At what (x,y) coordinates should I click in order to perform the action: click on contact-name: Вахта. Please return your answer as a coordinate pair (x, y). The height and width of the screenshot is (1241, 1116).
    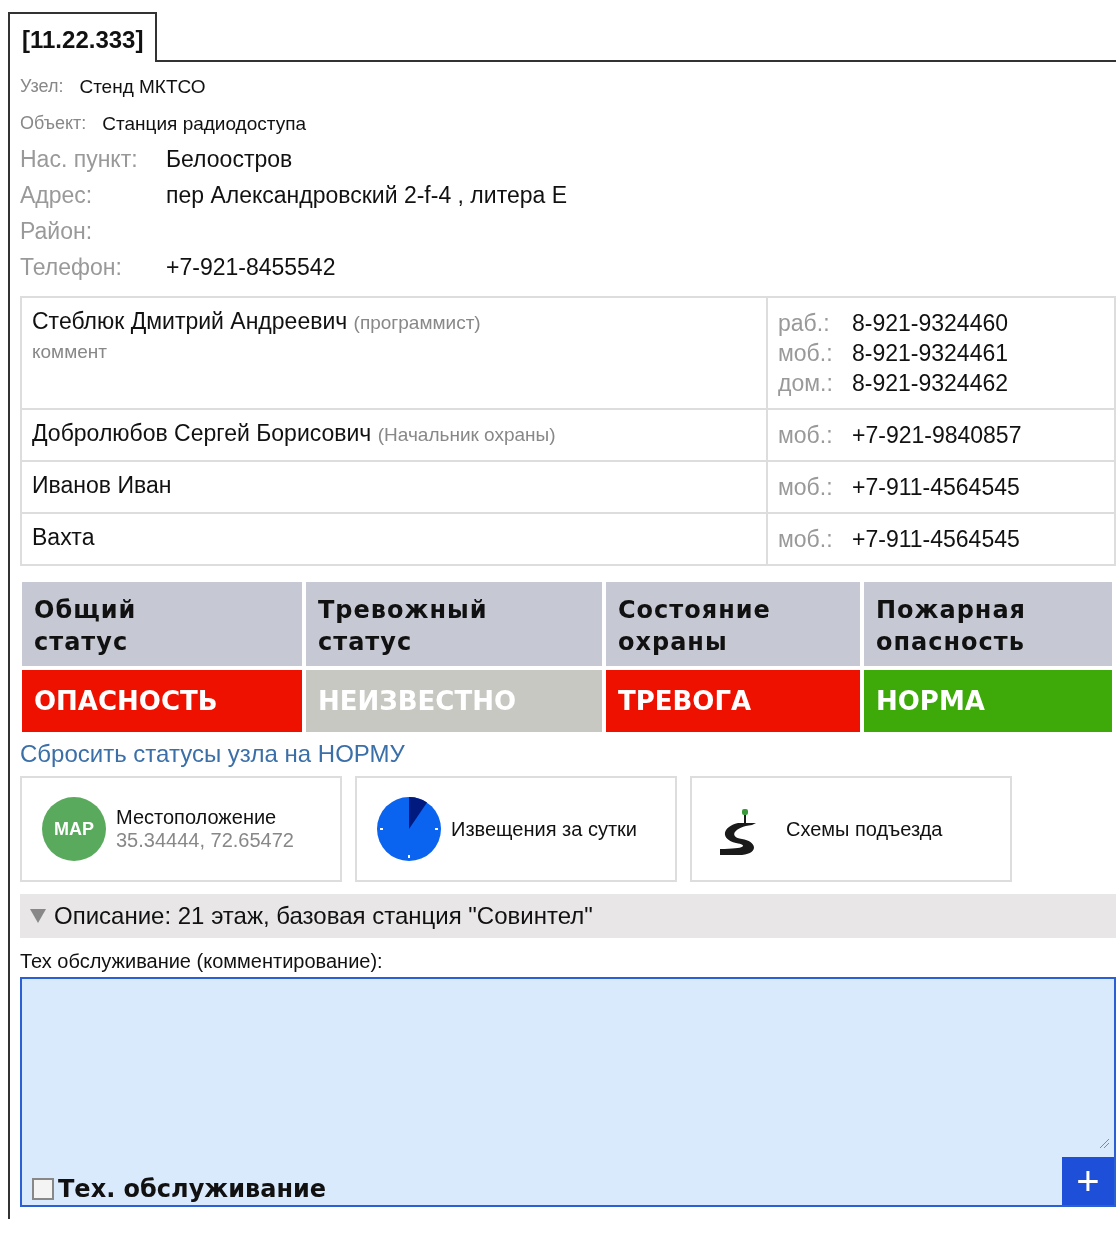
    Looking at the image, I should click on (64, 537).